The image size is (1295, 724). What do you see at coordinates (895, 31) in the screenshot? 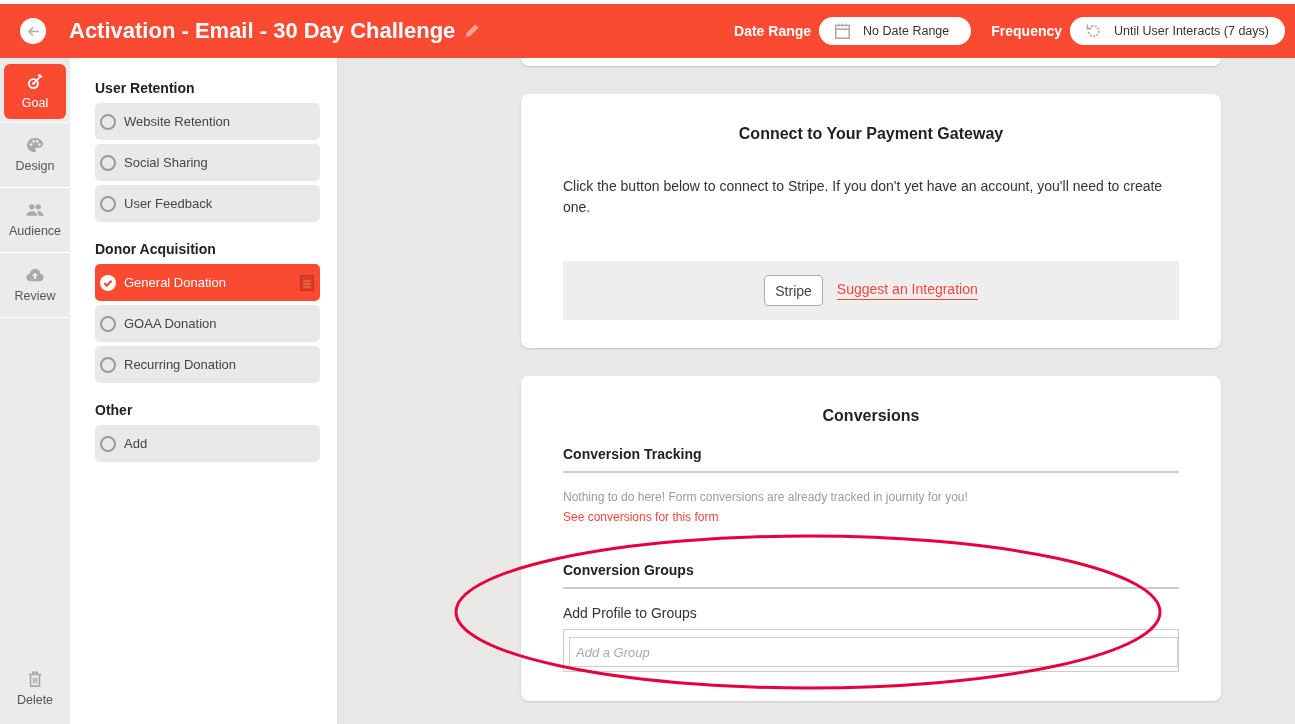
I see `date-range-picker: No Date Range` at bounding box center [895, 31].